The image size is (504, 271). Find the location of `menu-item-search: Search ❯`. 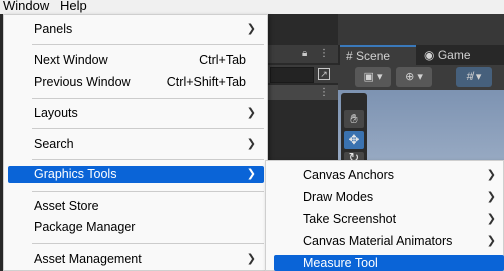

menu-item-search: Search ❯ is located at coordinates (136, 144).